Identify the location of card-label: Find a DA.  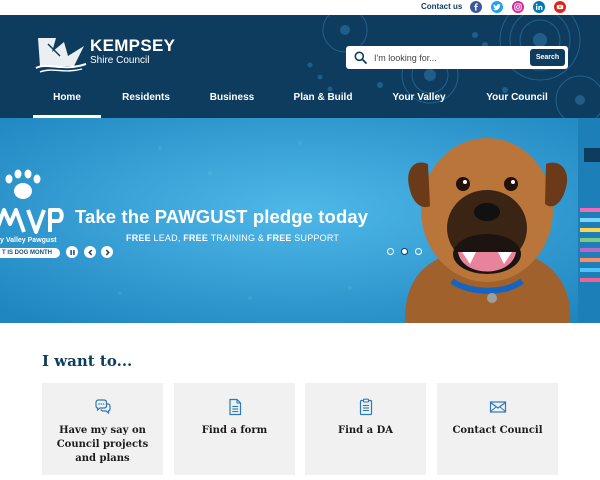
(365, 430).